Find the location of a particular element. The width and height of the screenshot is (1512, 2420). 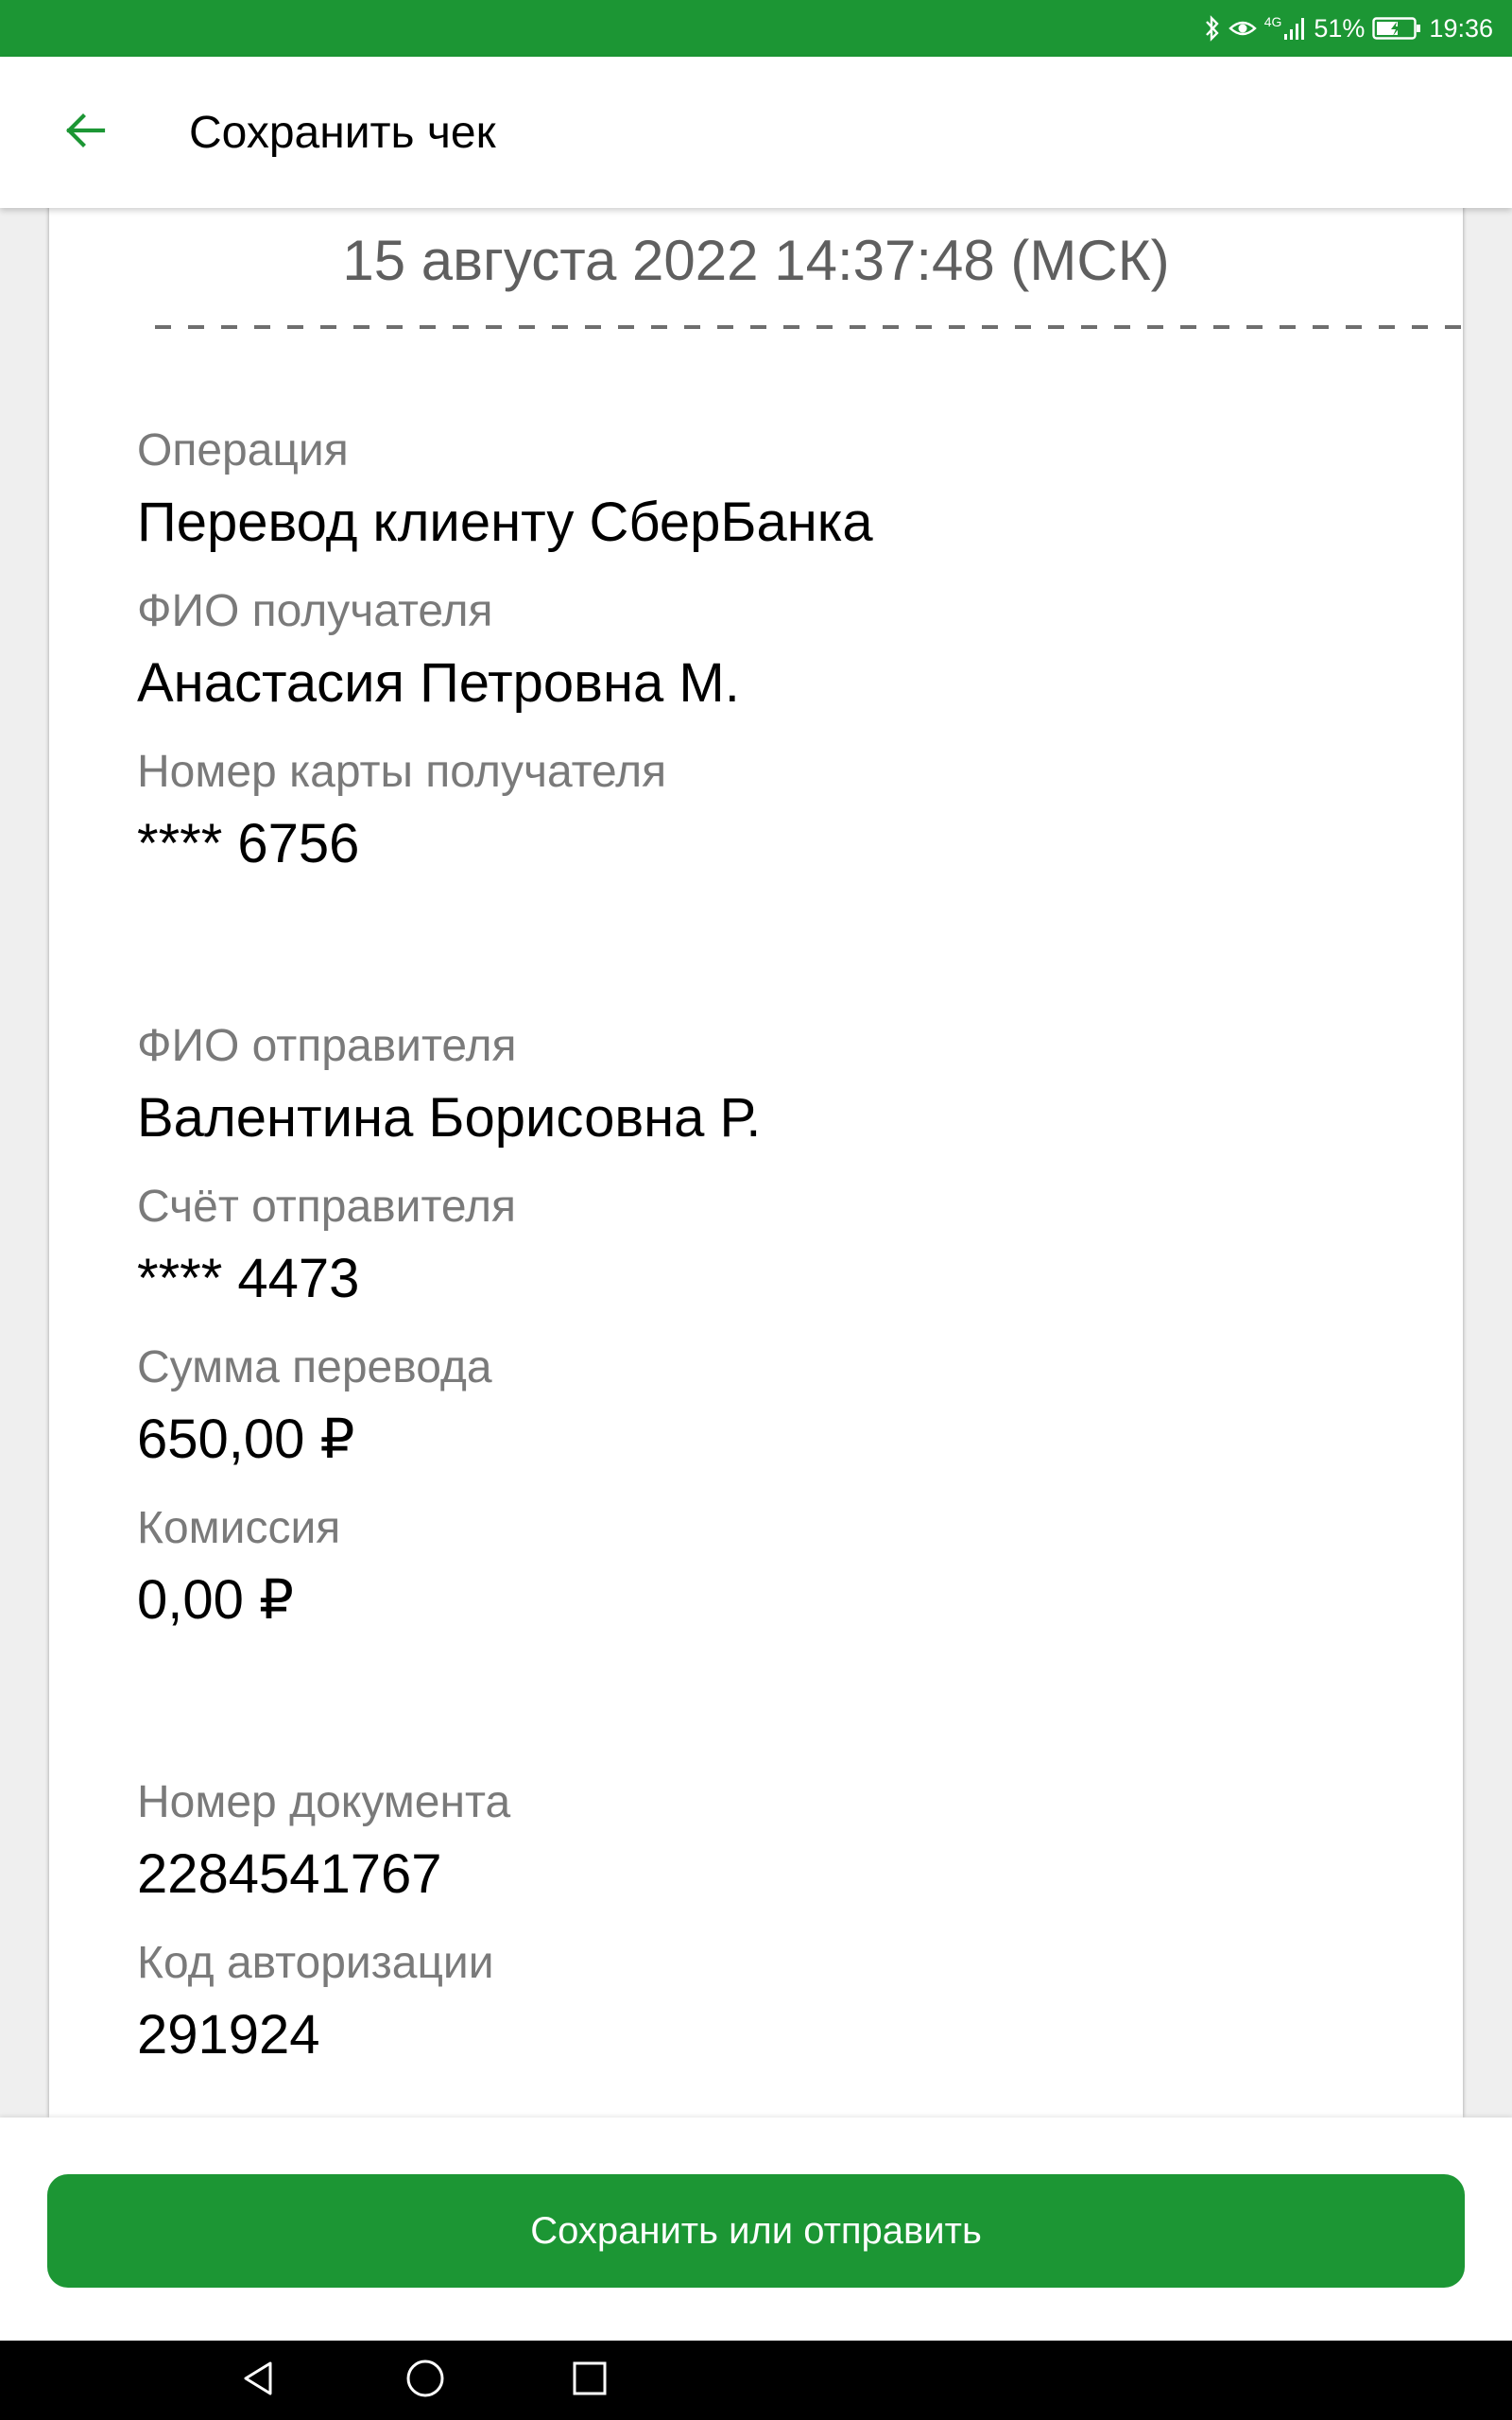

recipient-name-value: Анастасия Петровна М. is located at coordinates (438, 682).